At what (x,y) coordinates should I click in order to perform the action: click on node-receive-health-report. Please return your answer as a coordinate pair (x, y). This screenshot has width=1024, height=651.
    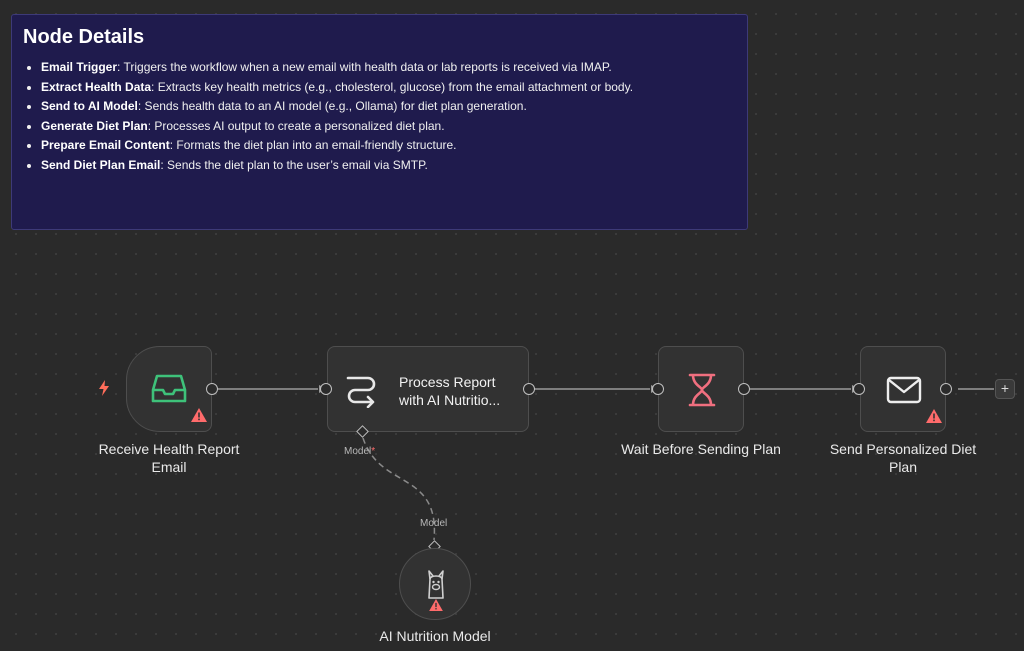
    Looking at the image, I should click on (169, 389).